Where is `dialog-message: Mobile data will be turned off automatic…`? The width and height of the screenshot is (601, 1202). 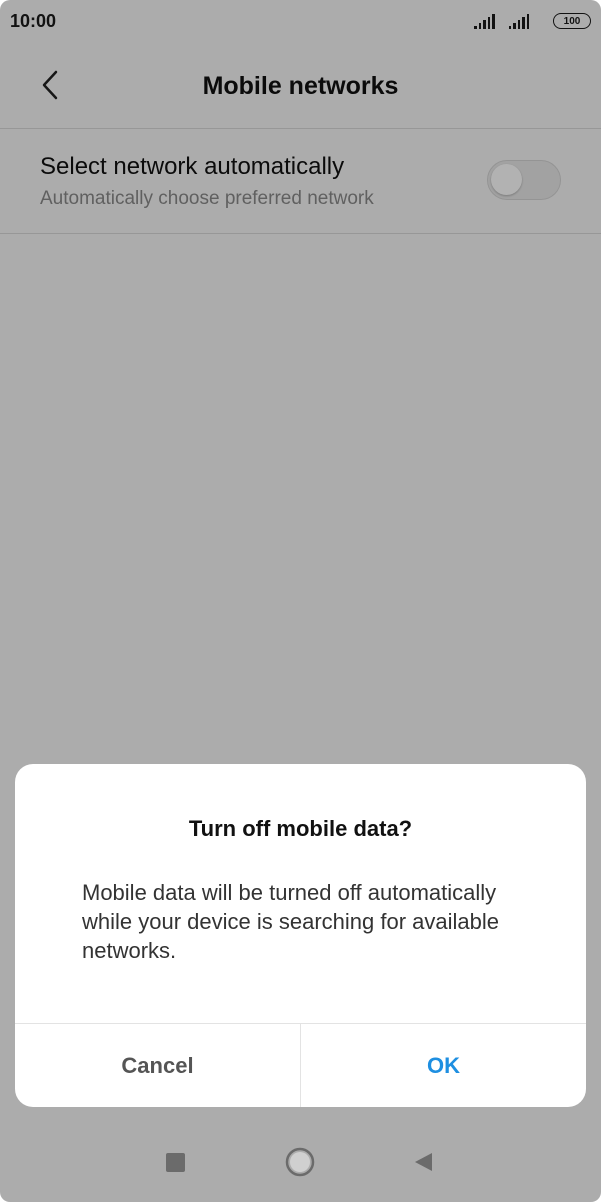
dialog-message: Mobile data will be turned off automatic… is located at coordinates (290, 921).